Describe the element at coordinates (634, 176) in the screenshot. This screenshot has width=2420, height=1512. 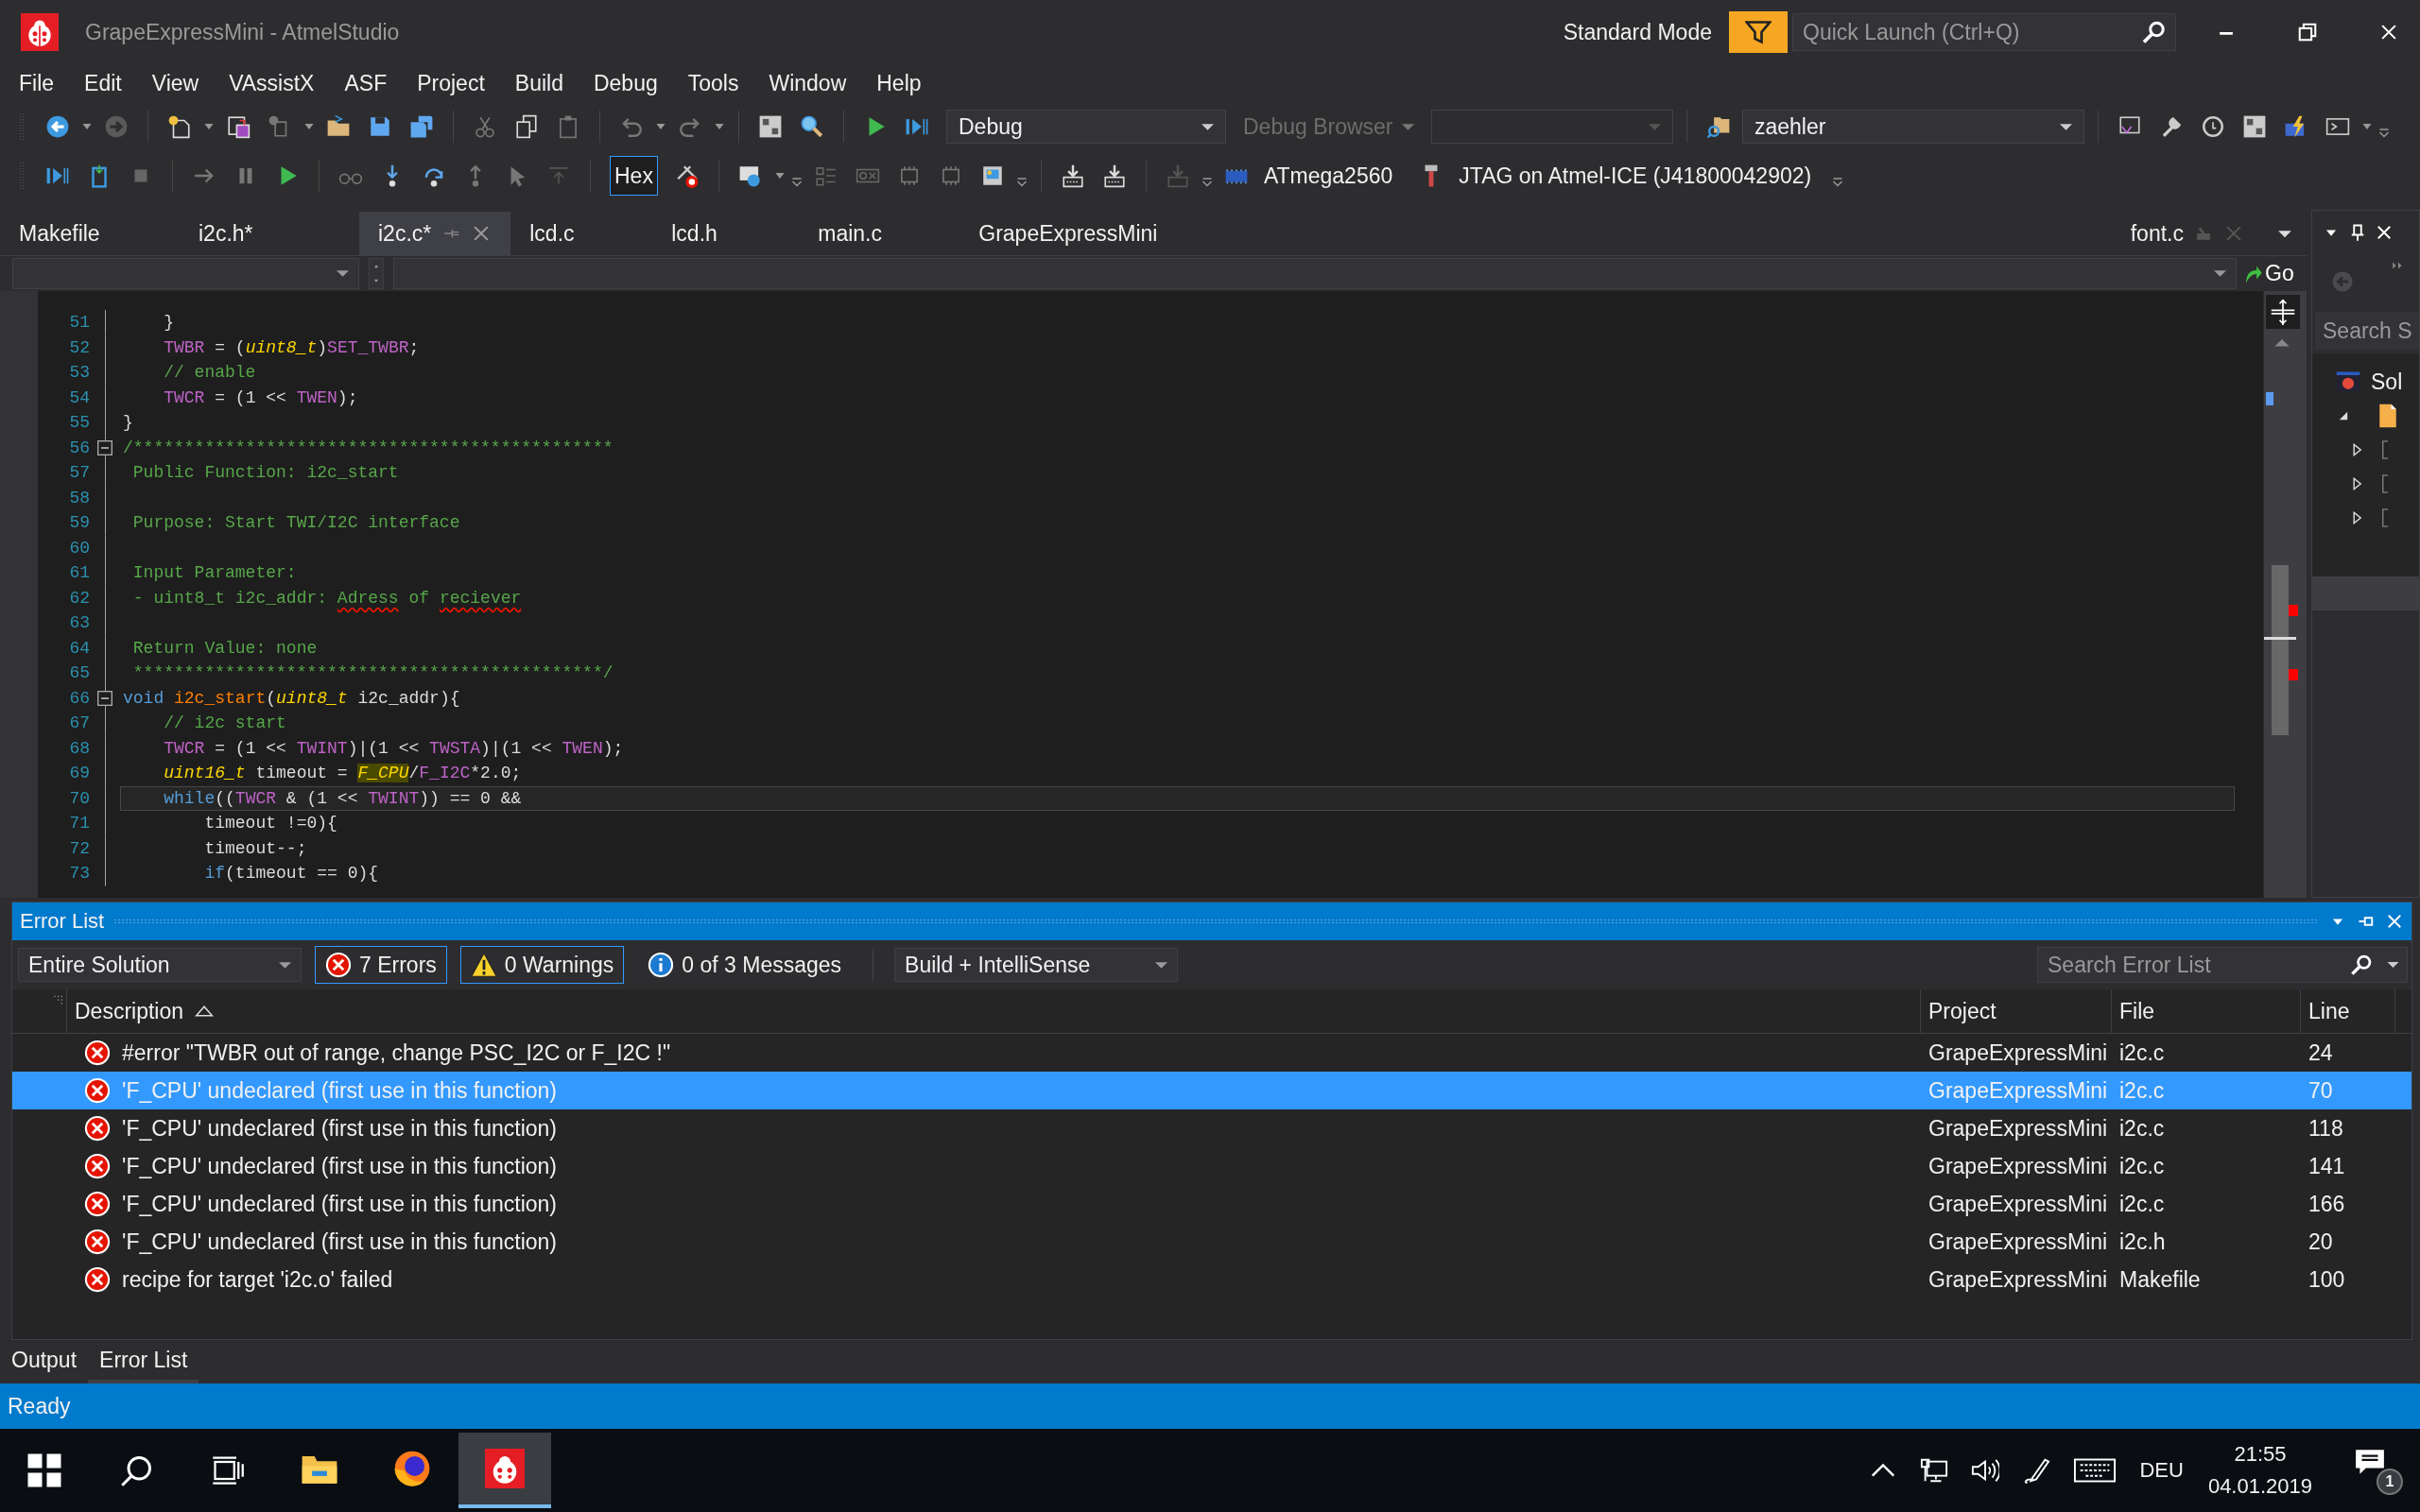
I see `hex-toggle: Hex` at that location.